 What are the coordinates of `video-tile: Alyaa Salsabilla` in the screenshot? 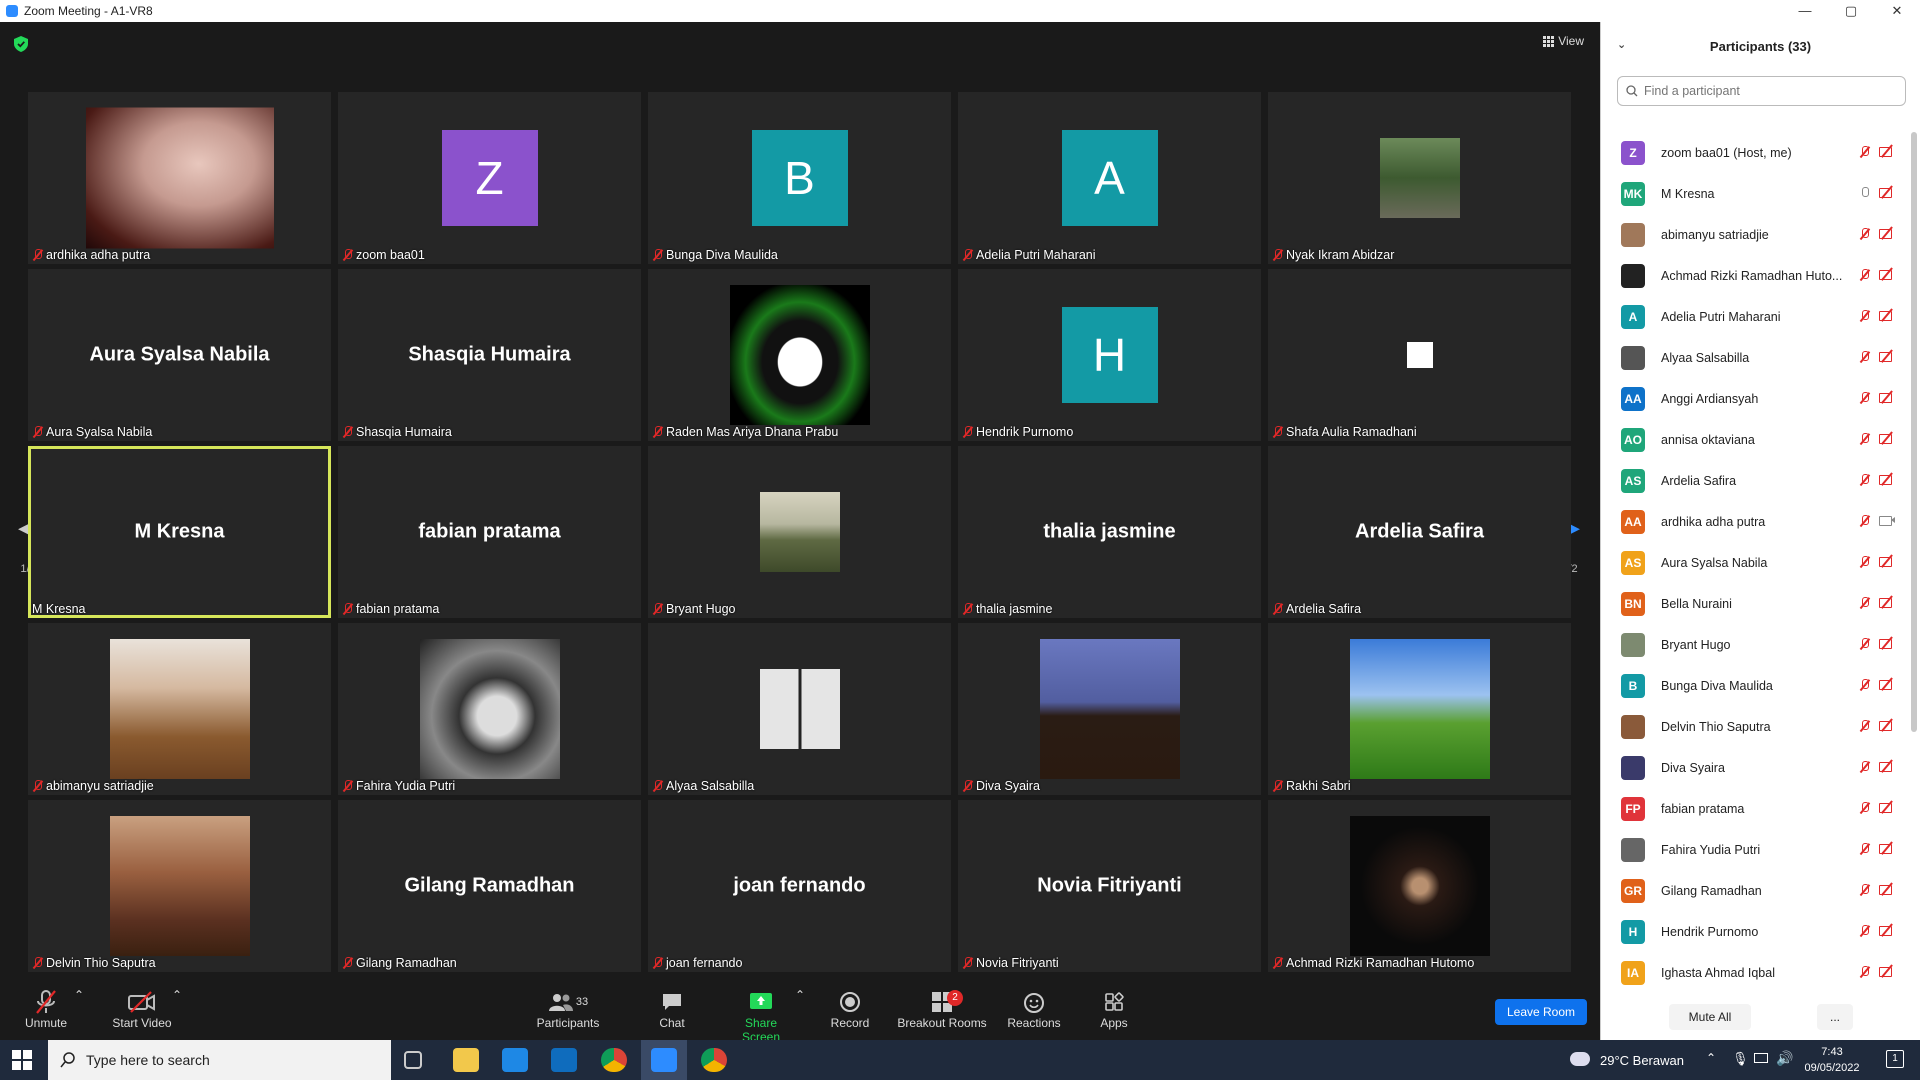 It's located at (799, 709).